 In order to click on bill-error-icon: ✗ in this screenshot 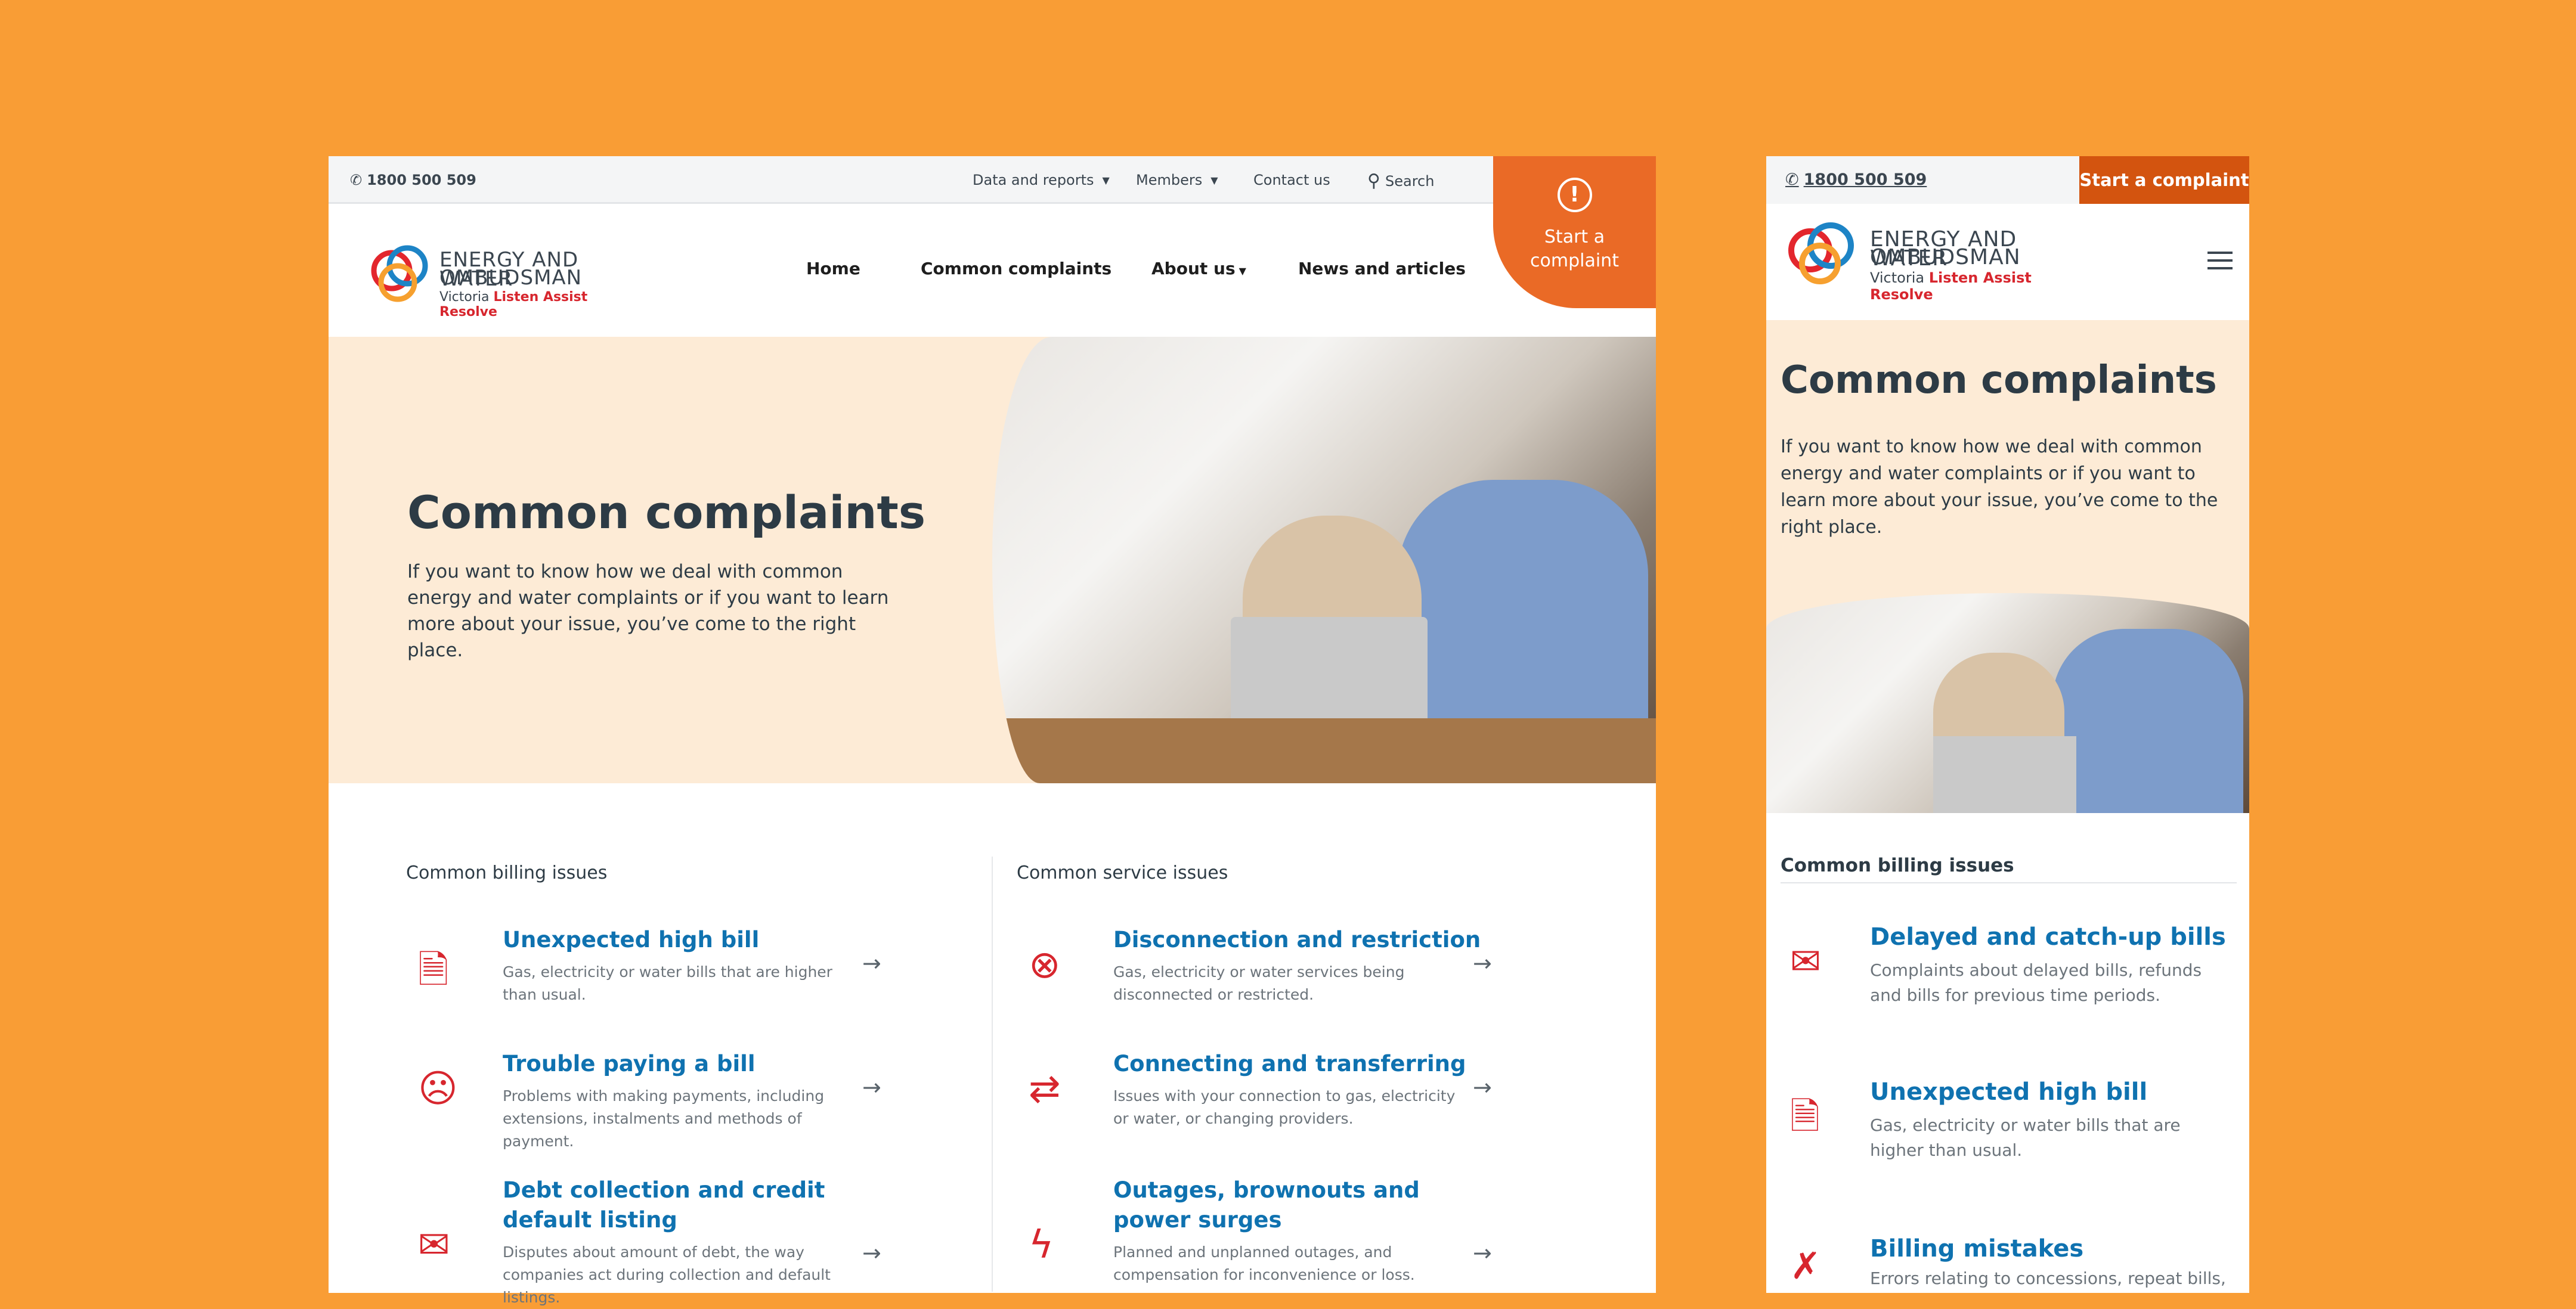, I will do `click(1806, 1266)`.